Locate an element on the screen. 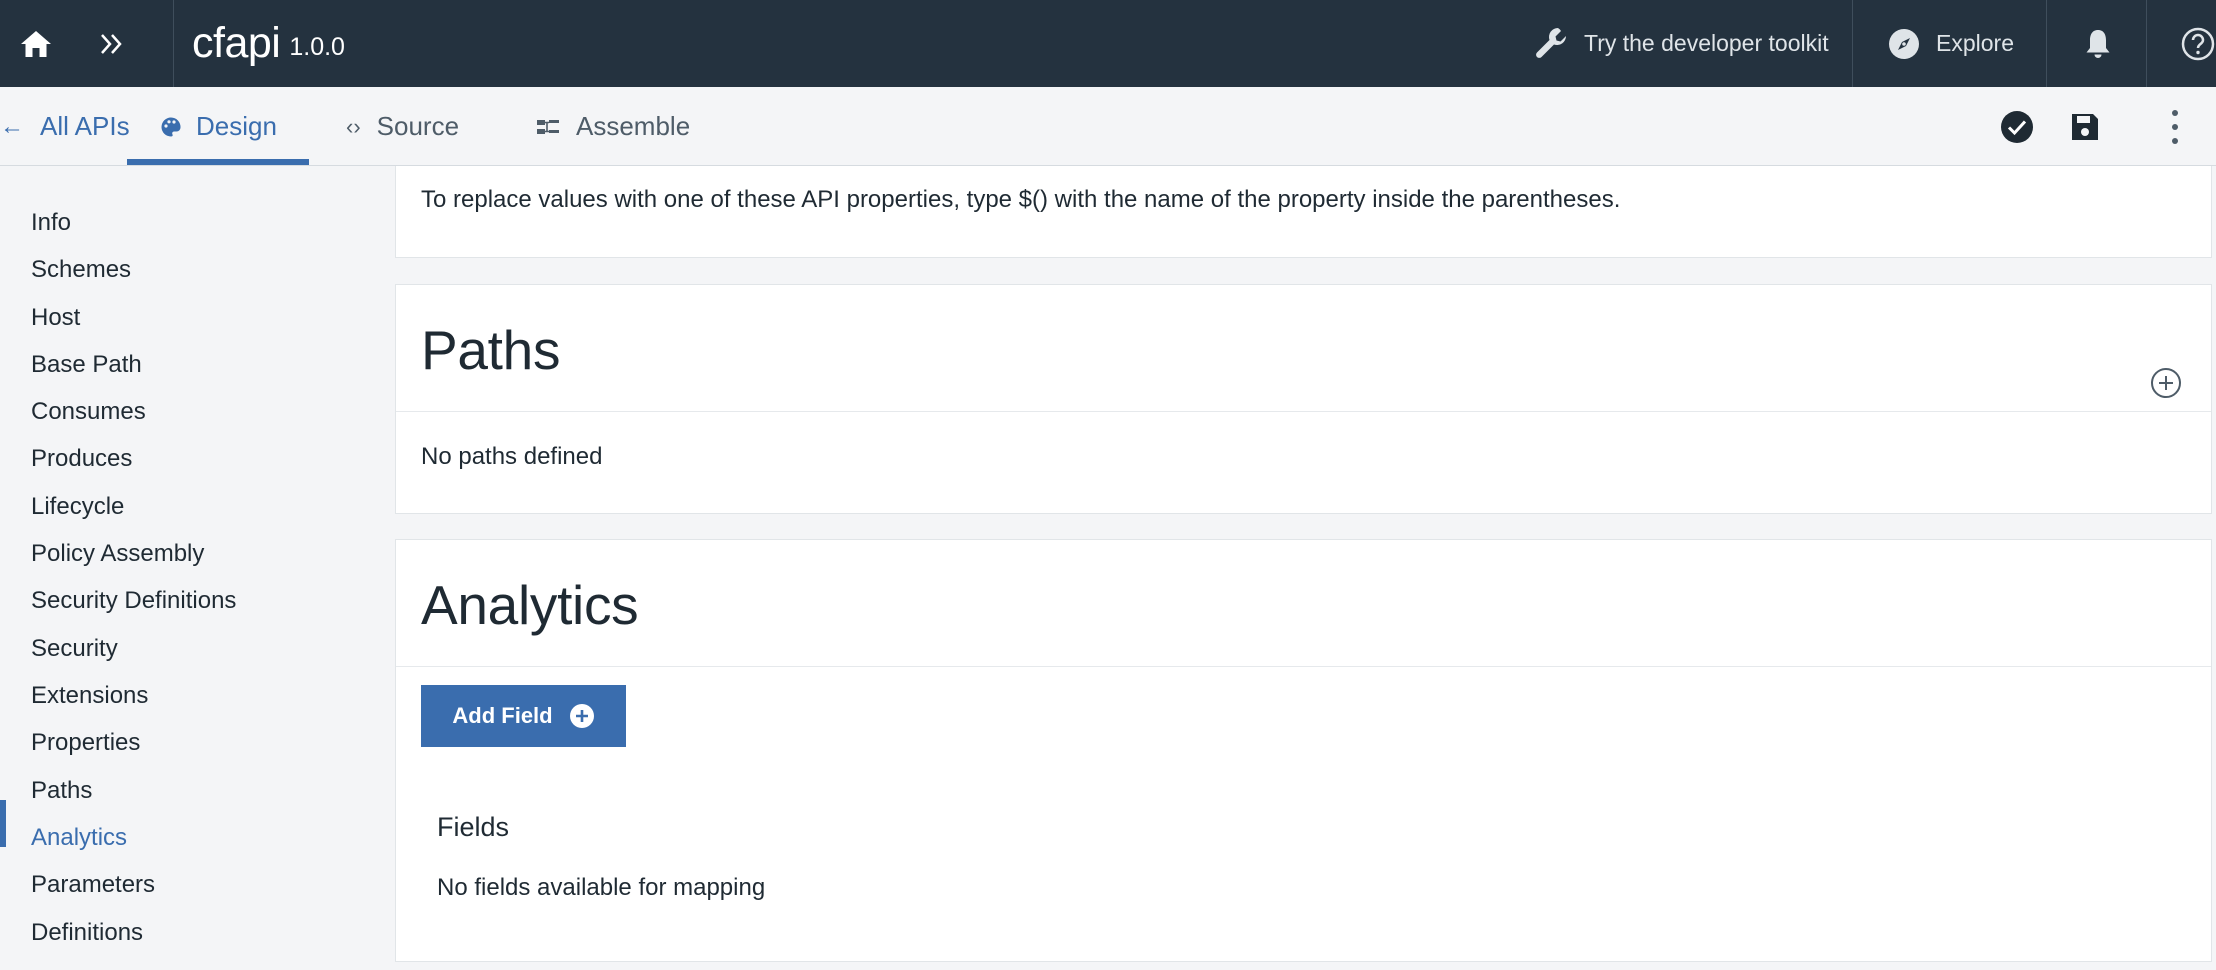 The image size is (2216, 970). help-icon is located at coordinates (2198, 43).